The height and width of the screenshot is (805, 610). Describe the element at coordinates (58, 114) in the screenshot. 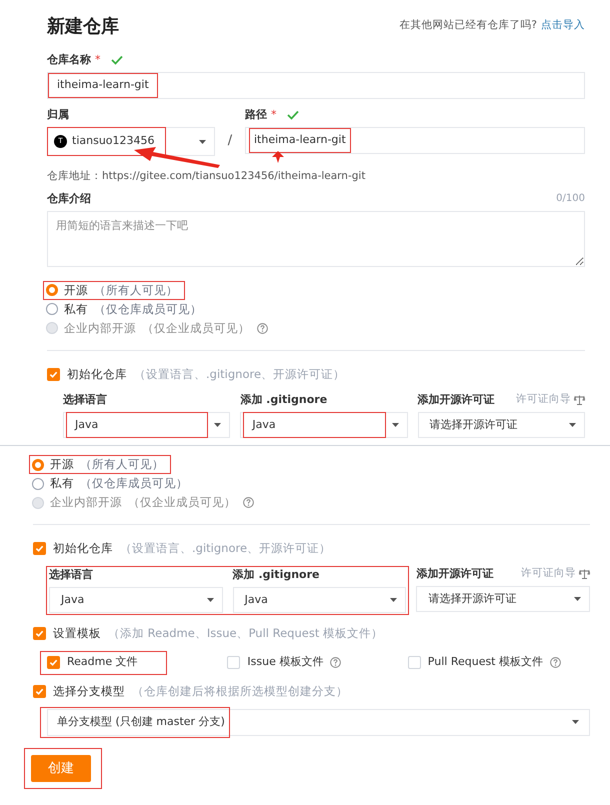

I see `field-label: 归属` at that location.